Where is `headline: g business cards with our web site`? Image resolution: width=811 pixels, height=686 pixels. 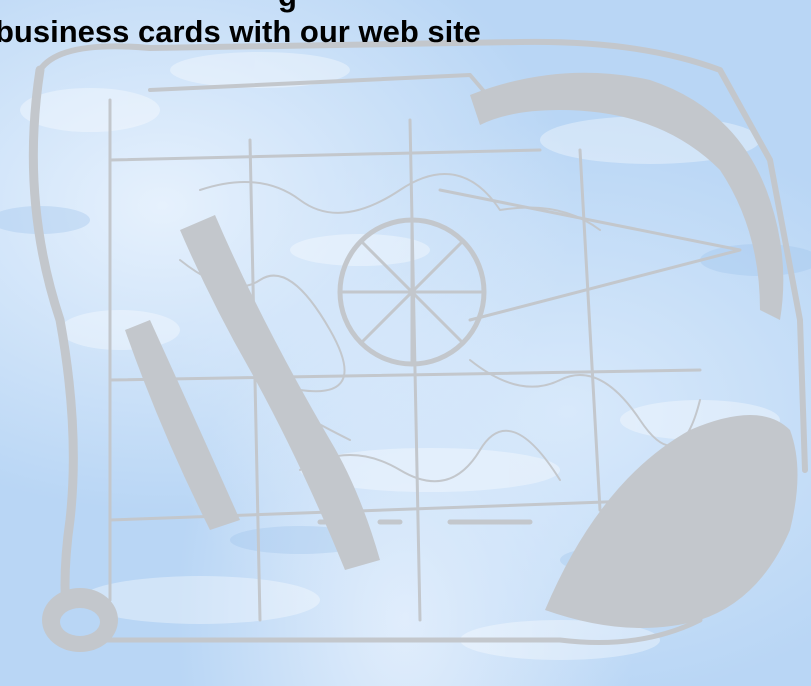
headline: g business cards with our web site is located at coordinates (405, 30).